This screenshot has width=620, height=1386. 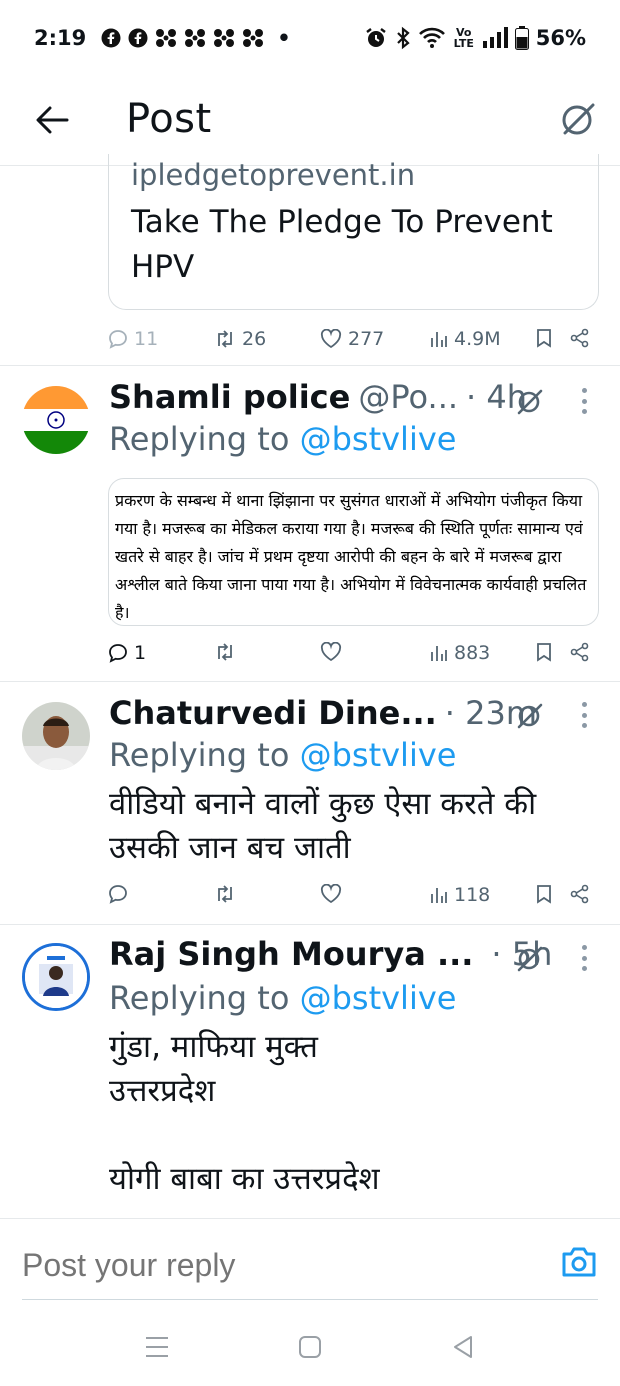 I want to click on reply-header: Shamli police @Po... · 4h, so click(x=318, y=397).